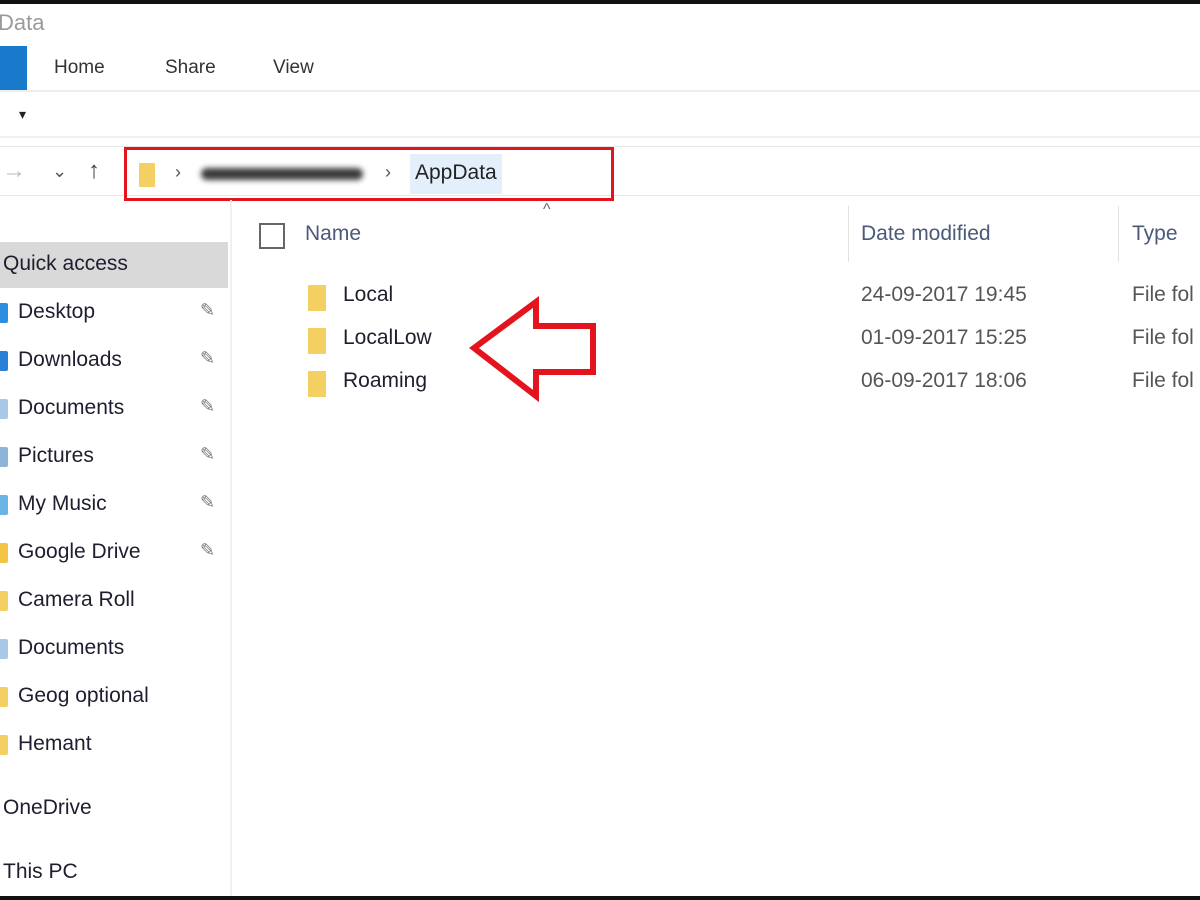 The width and height of the screenshot is (1200, 900). I want to click on sidebar-item-downloads: Downloads ✎, so click(114, 361).